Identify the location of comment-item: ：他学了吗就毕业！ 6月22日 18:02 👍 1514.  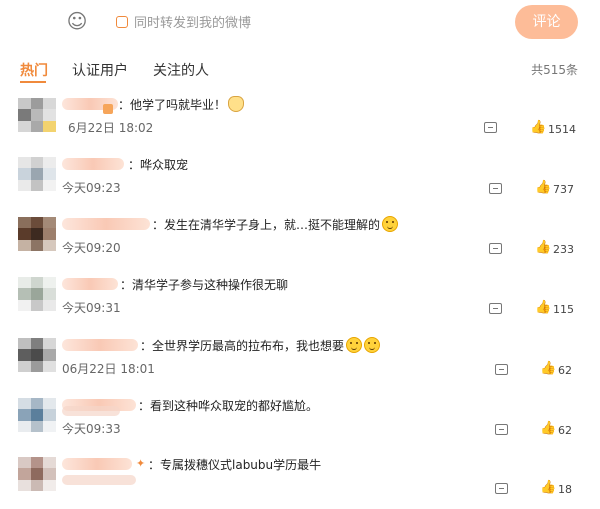
(300, 123).